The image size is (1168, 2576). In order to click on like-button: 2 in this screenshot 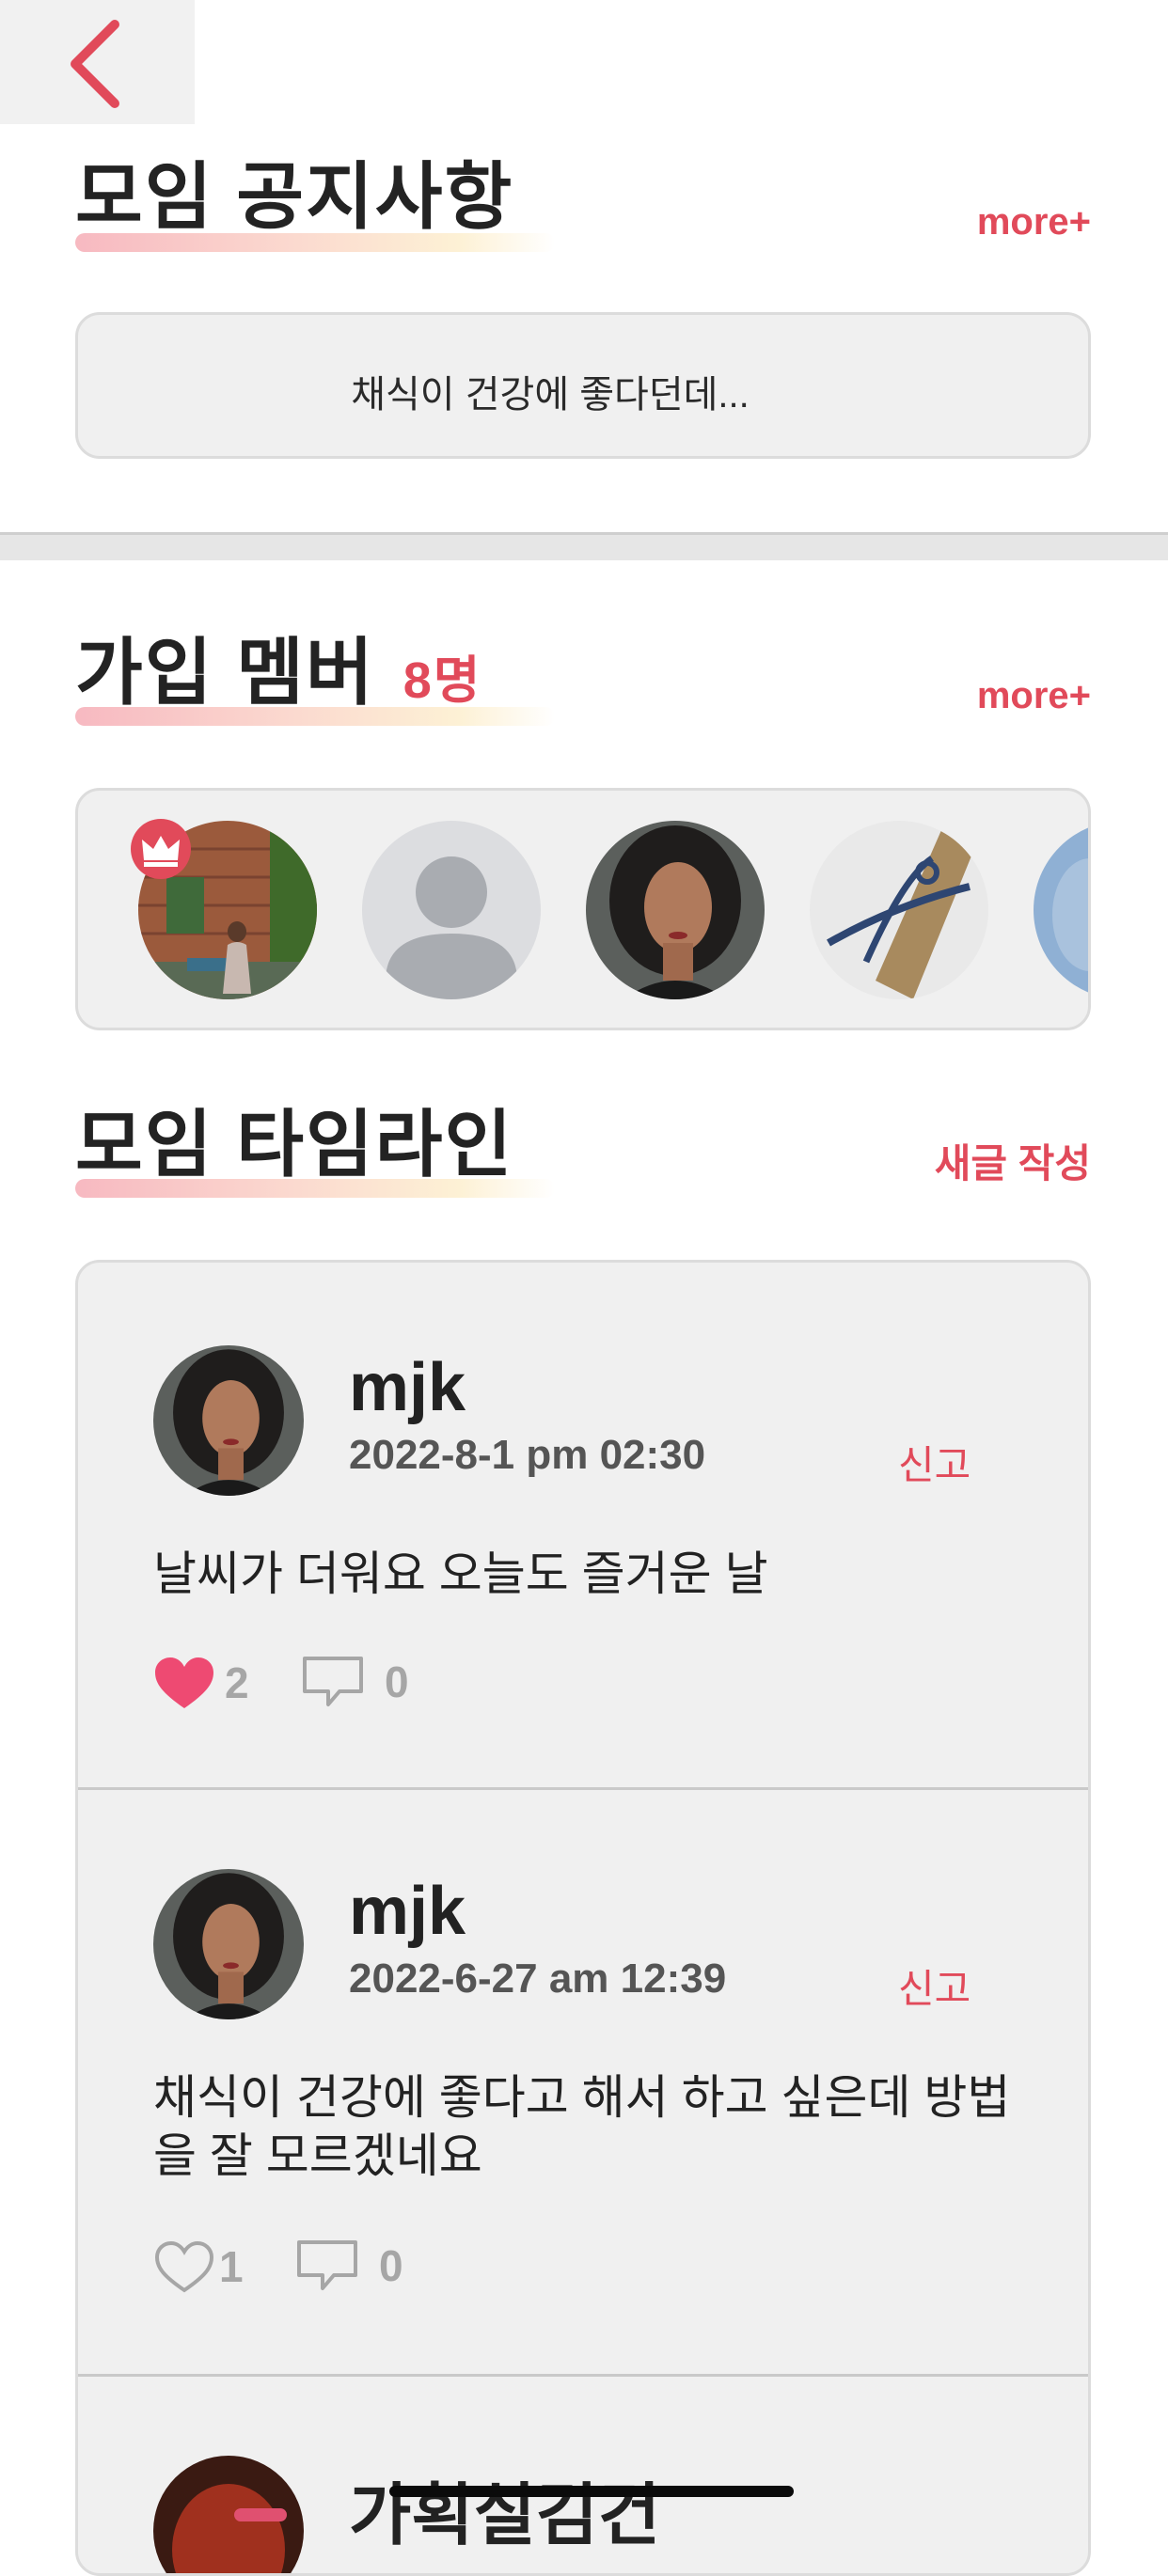, I will do `click(201, 1683)`.